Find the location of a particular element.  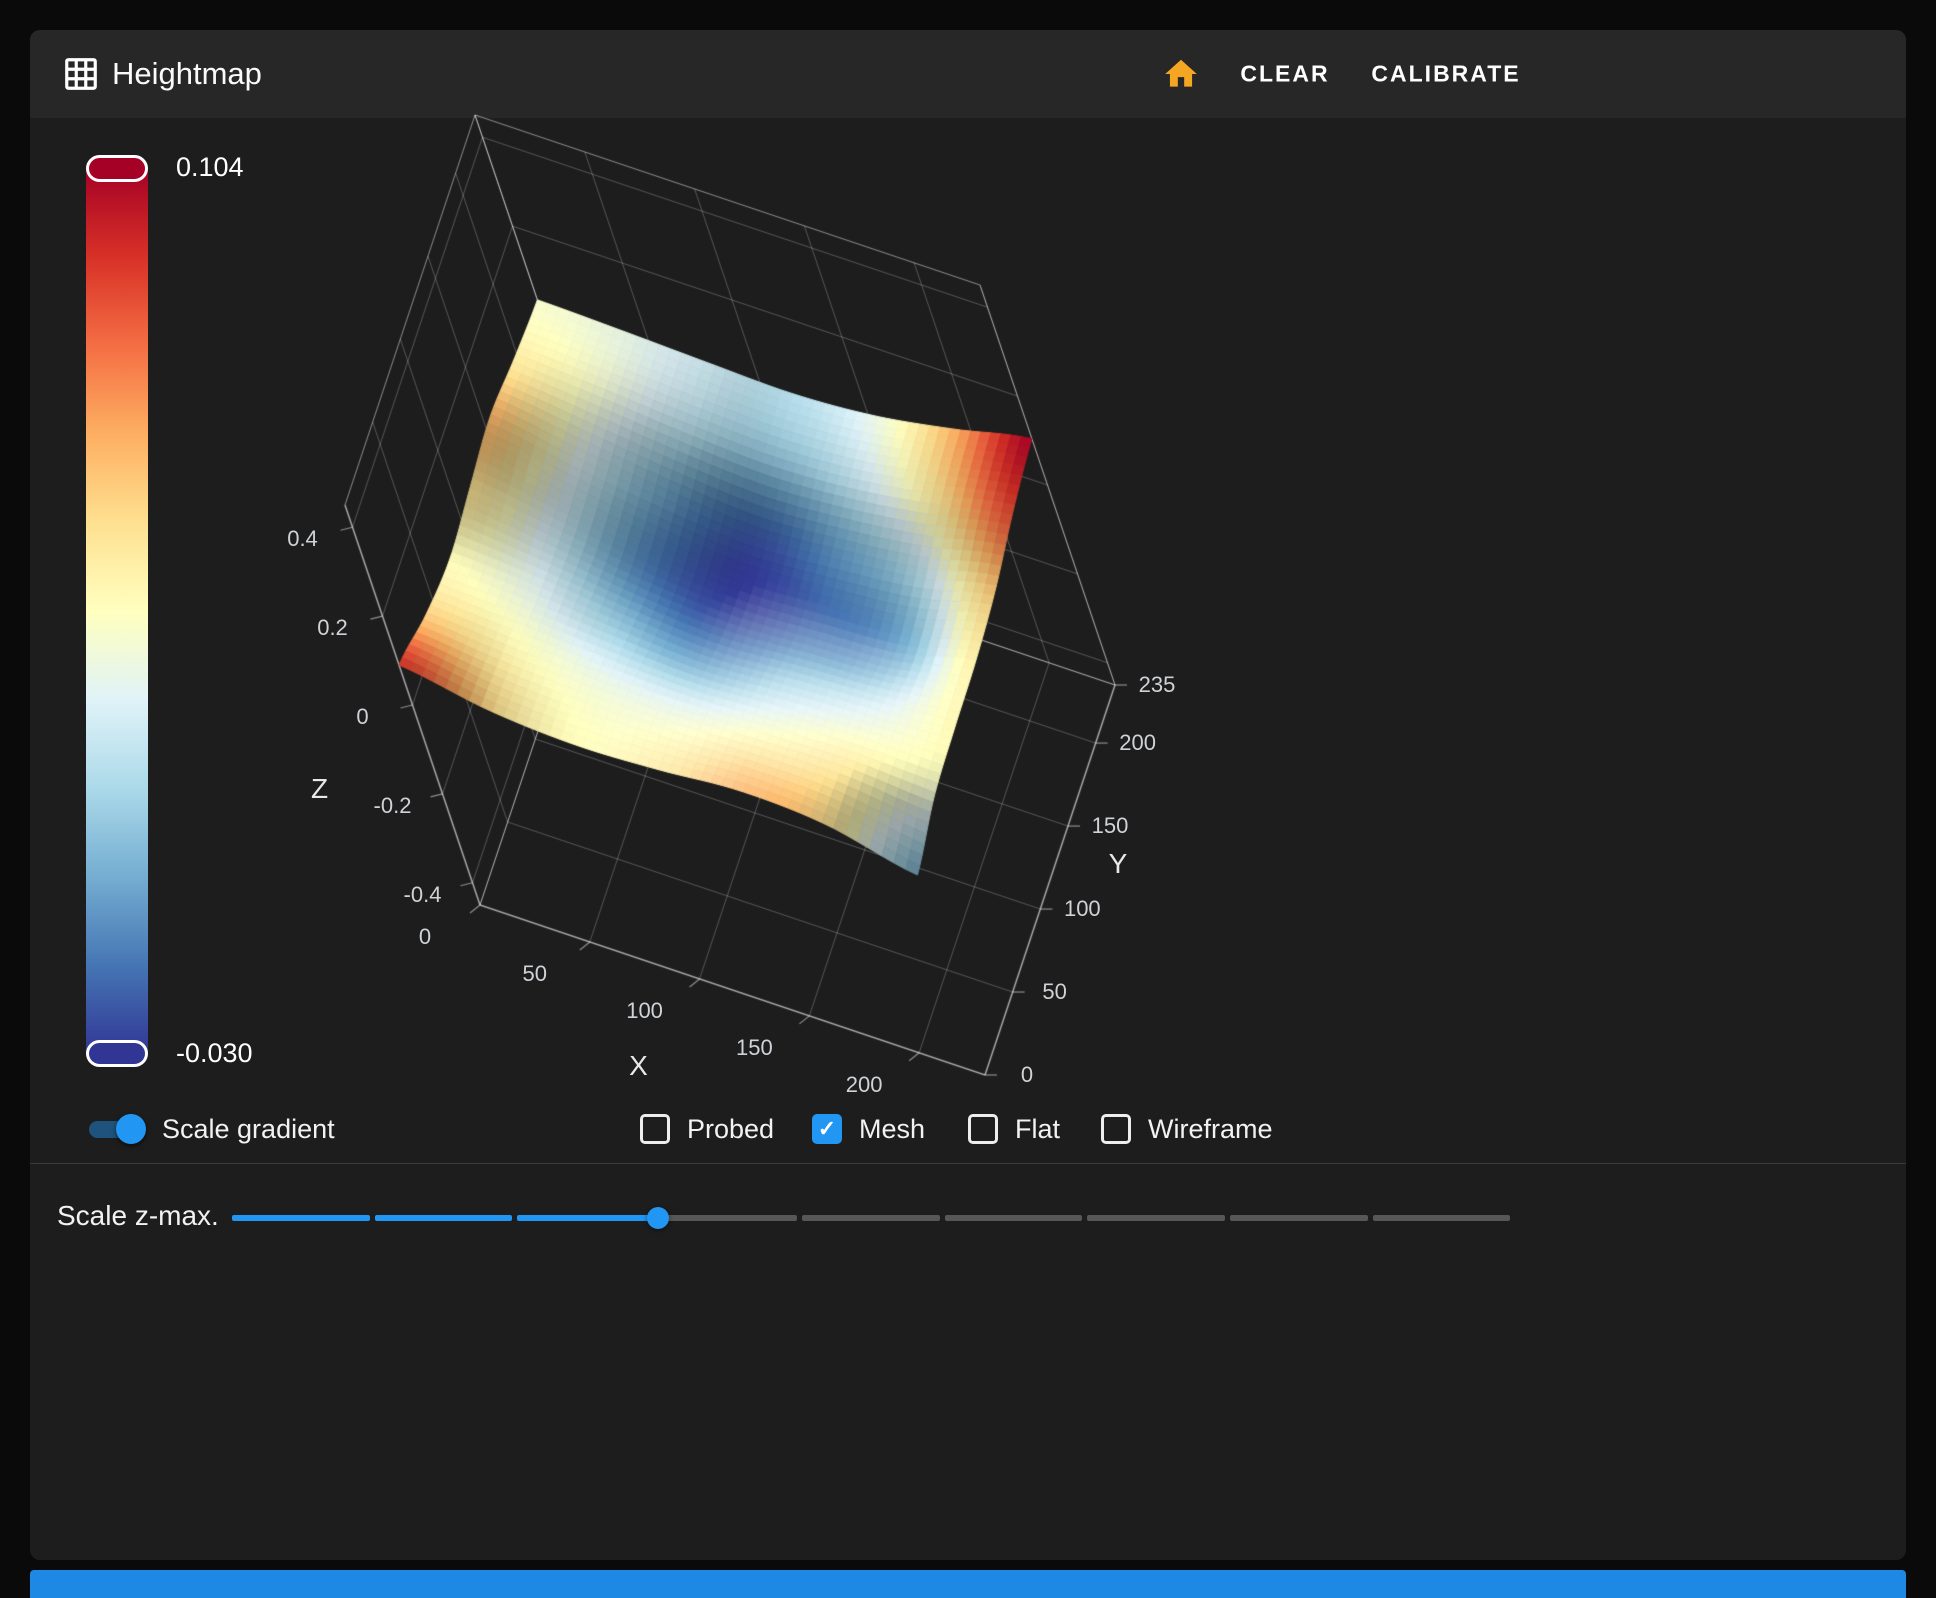

colorbar-min-handle is located at coordinates (117, 1053).